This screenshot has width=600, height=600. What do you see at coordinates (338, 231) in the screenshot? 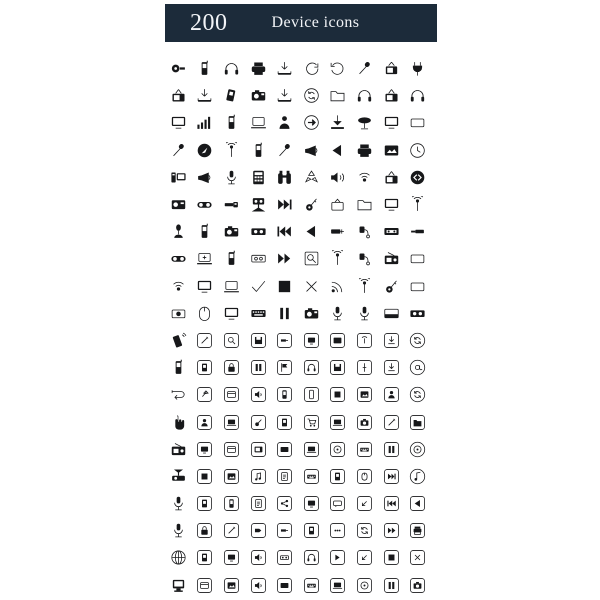
I see `usb-connector-icon` at bounding box center [338, 231].